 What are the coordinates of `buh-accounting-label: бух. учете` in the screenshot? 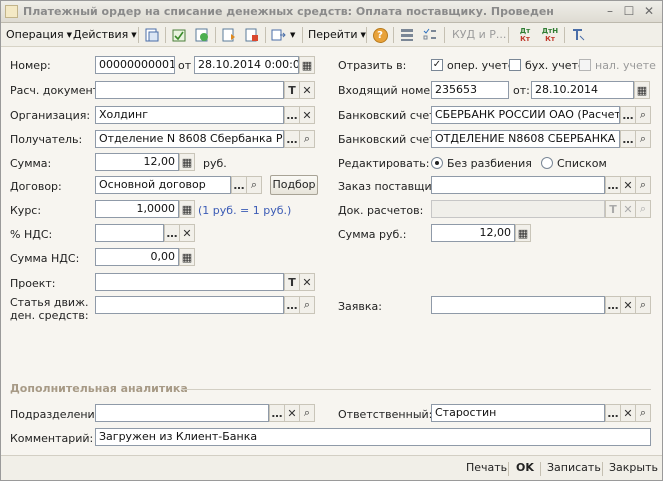 It's located at (555, 65).